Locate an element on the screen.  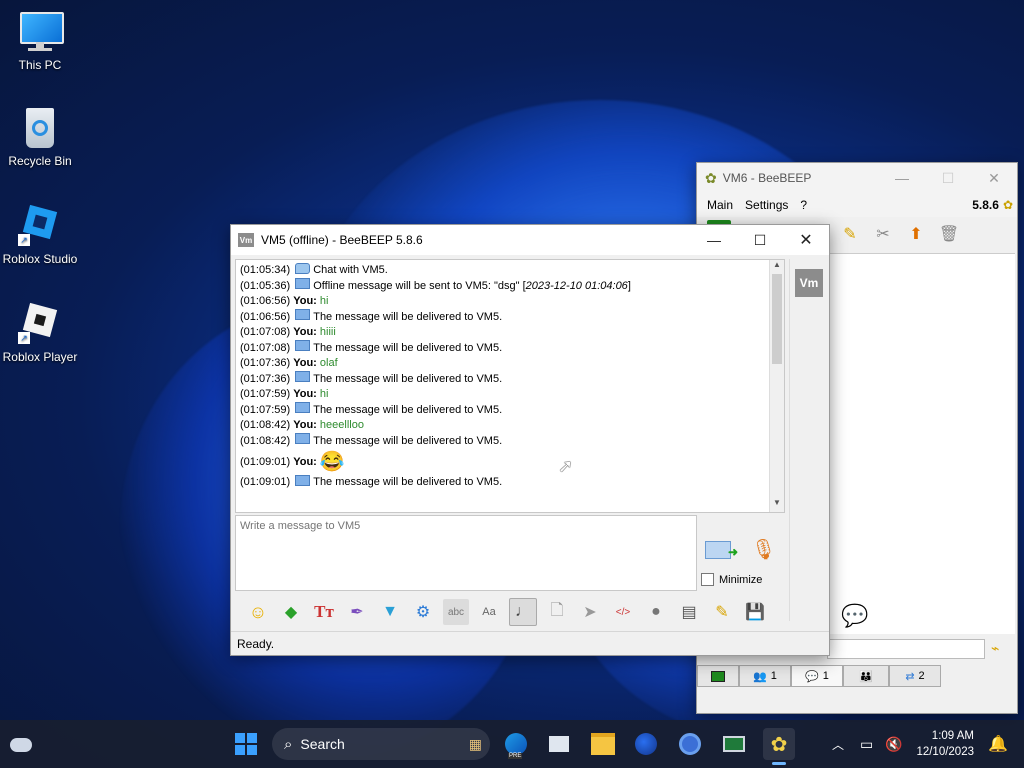
firefox-icon is located at coordinates (646, 744).